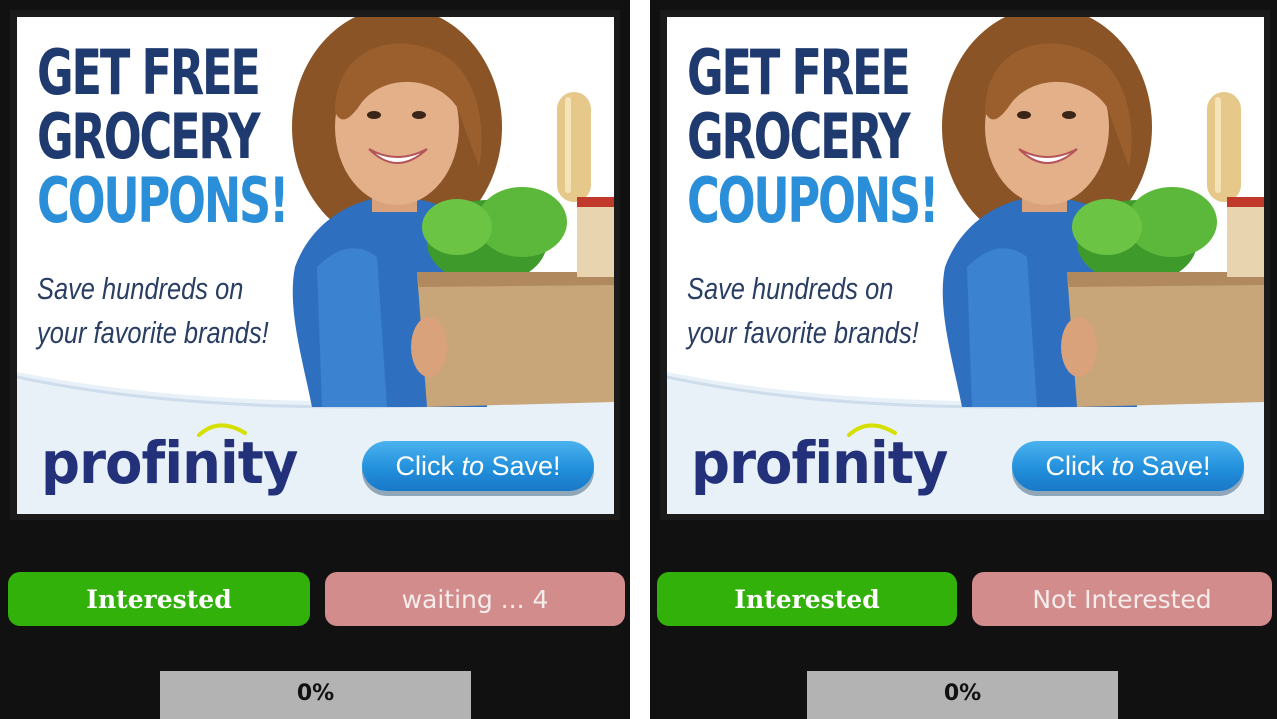 Image resolution: width=1277 pixels, height=719 pixels. What do you see at coordinates (475, 599) in the screenshot?
I see `not-interested-button: waiting ... 4` at bounding box center [475, 599].